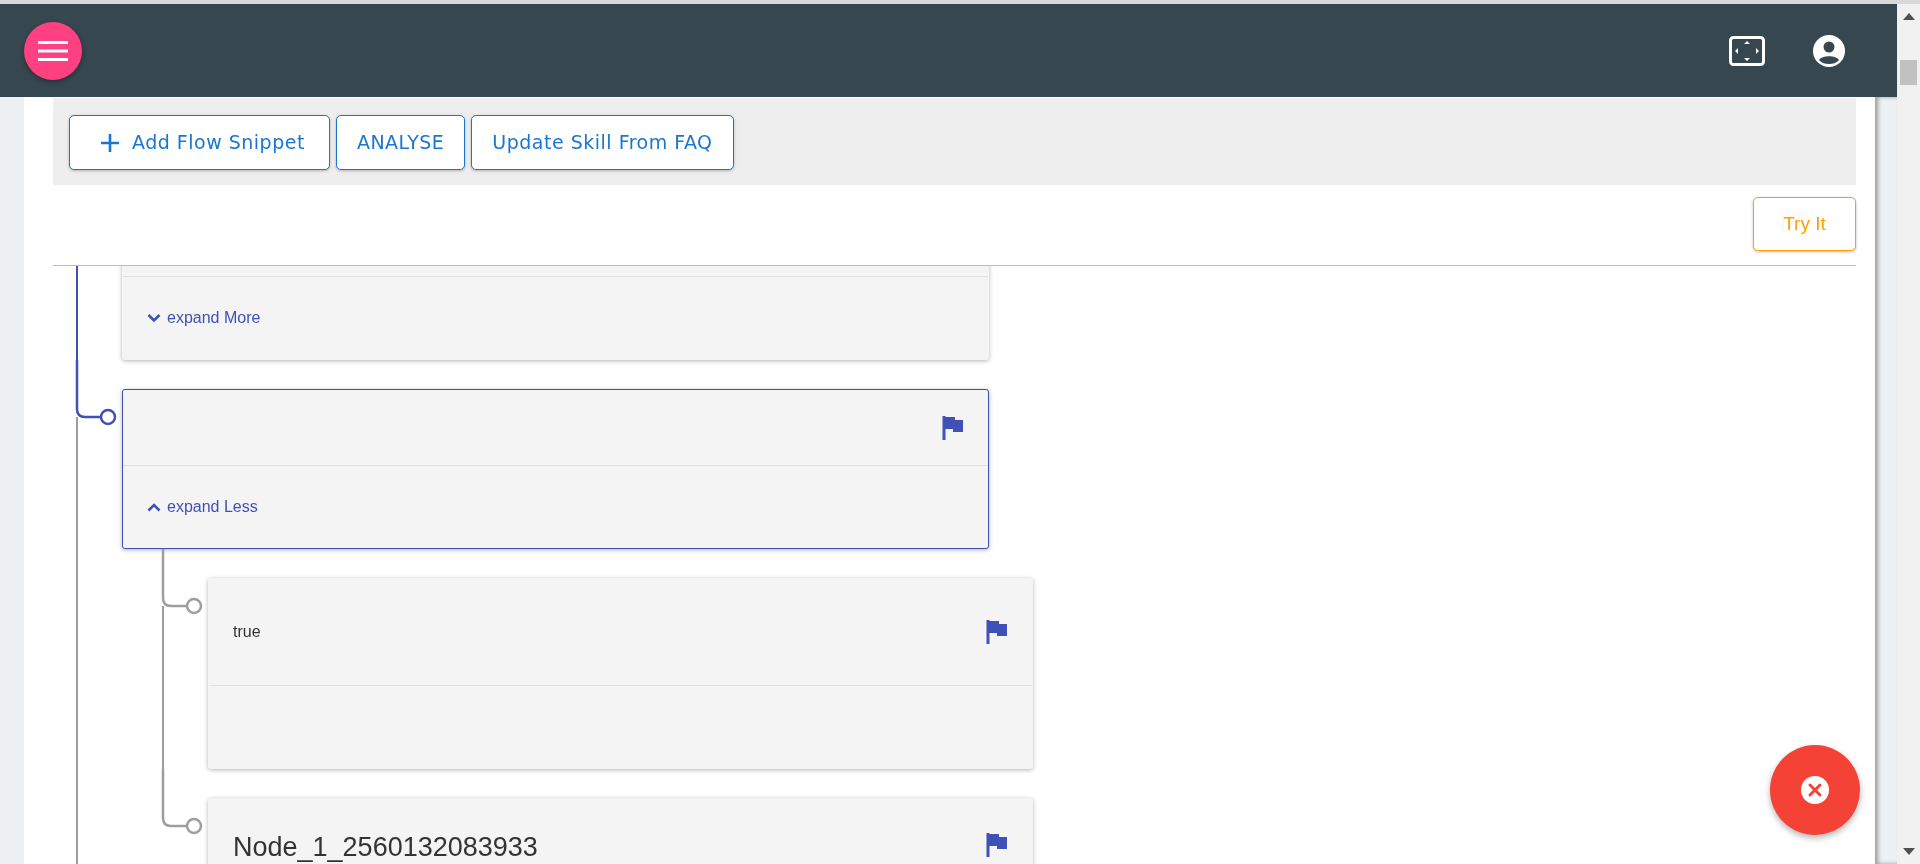  I want to click on account-button, so click(1829, 50).